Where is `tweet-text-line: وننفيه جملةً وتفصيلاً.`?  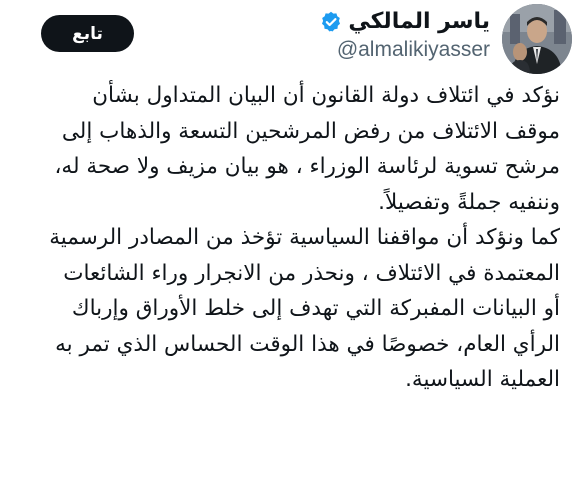 tweet-text-line: وننفيه جملةً وتفصيلاً. is located at coordinates (469, 202).